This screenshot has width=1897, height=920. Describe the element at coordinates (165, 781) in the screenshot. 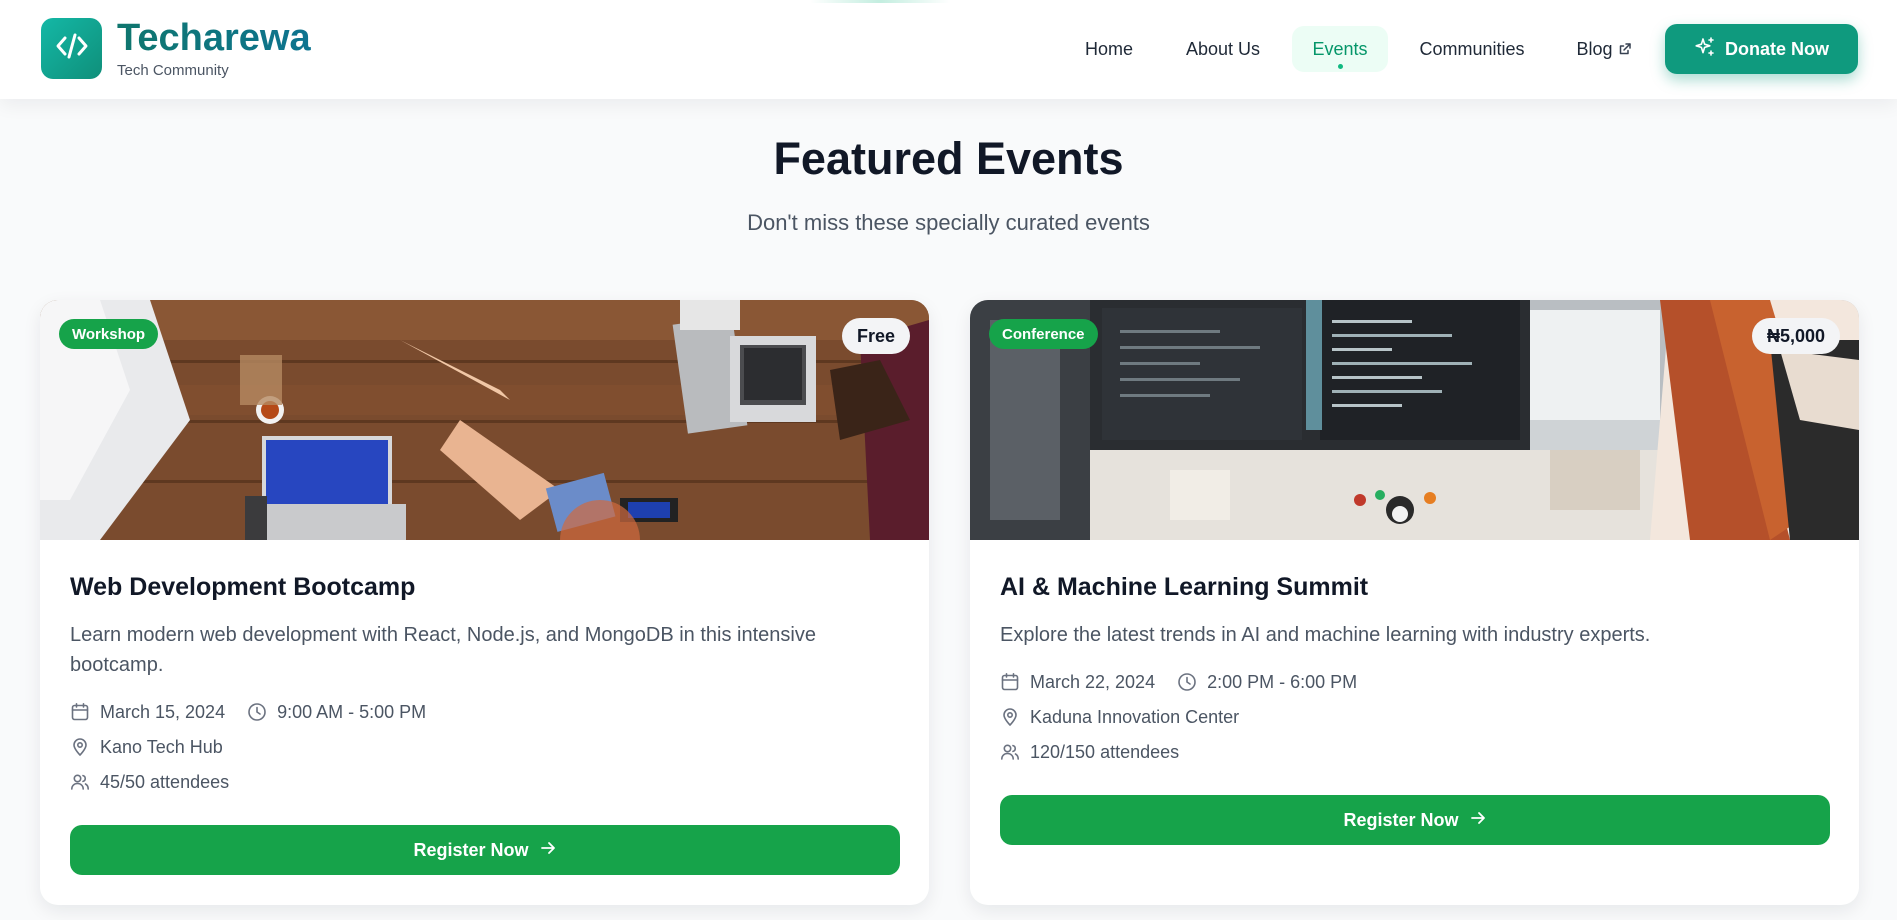

I see `event-attendees-label: 45/50 attendees` at that location.